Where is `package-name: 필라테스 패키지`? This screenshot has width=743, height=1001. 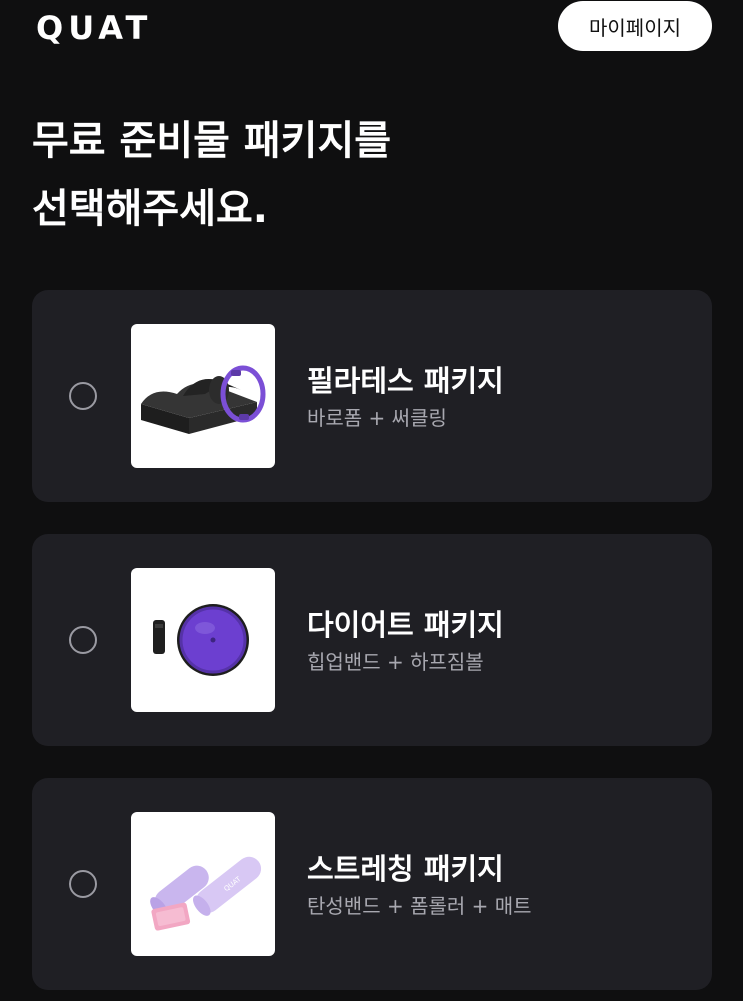
package-name: 필라테스 패키지 is located at coordinates (405, 381).